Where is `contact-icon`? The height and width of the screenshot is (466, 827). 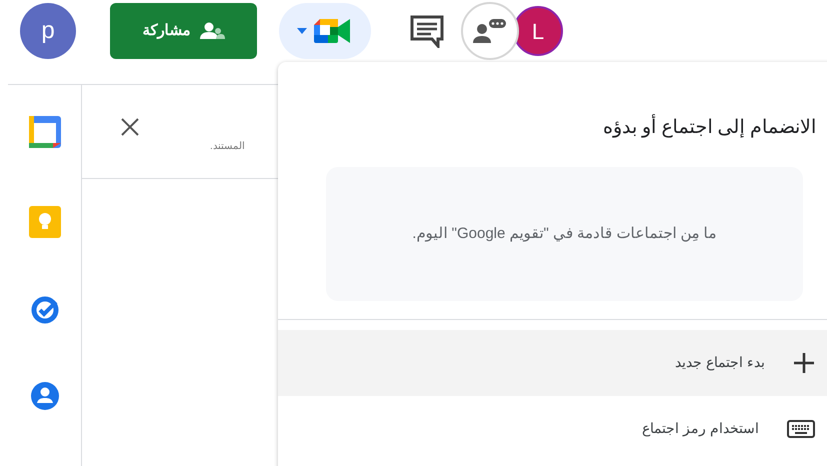
contact-icon is located at coordinates (45, 396).